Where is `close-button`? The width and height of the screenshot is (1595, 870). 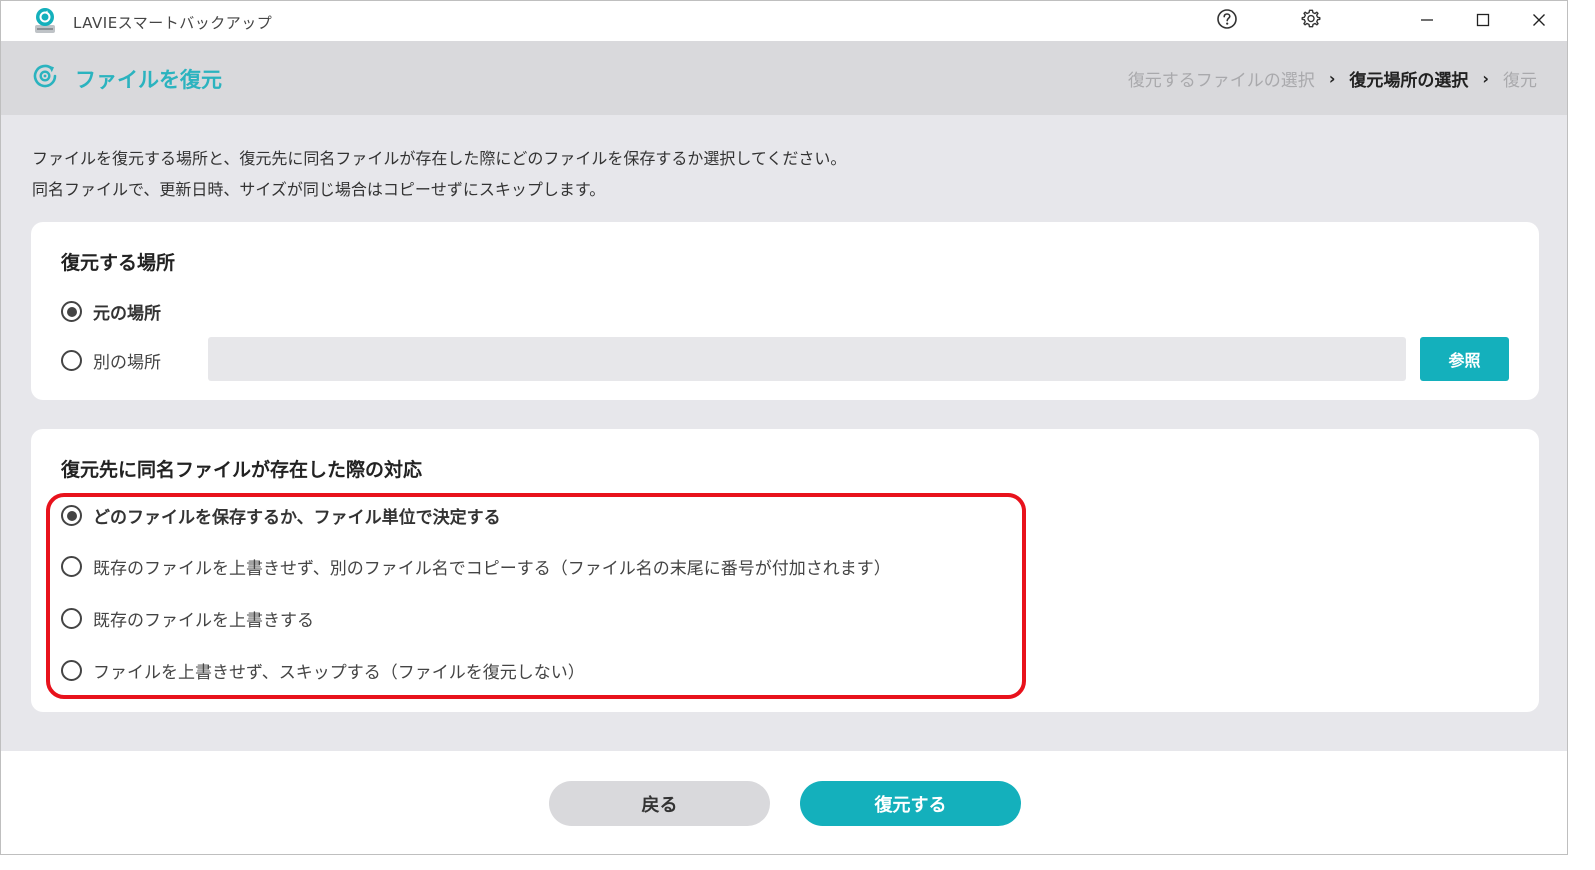
close-button is located at coordinates (1539, 21).